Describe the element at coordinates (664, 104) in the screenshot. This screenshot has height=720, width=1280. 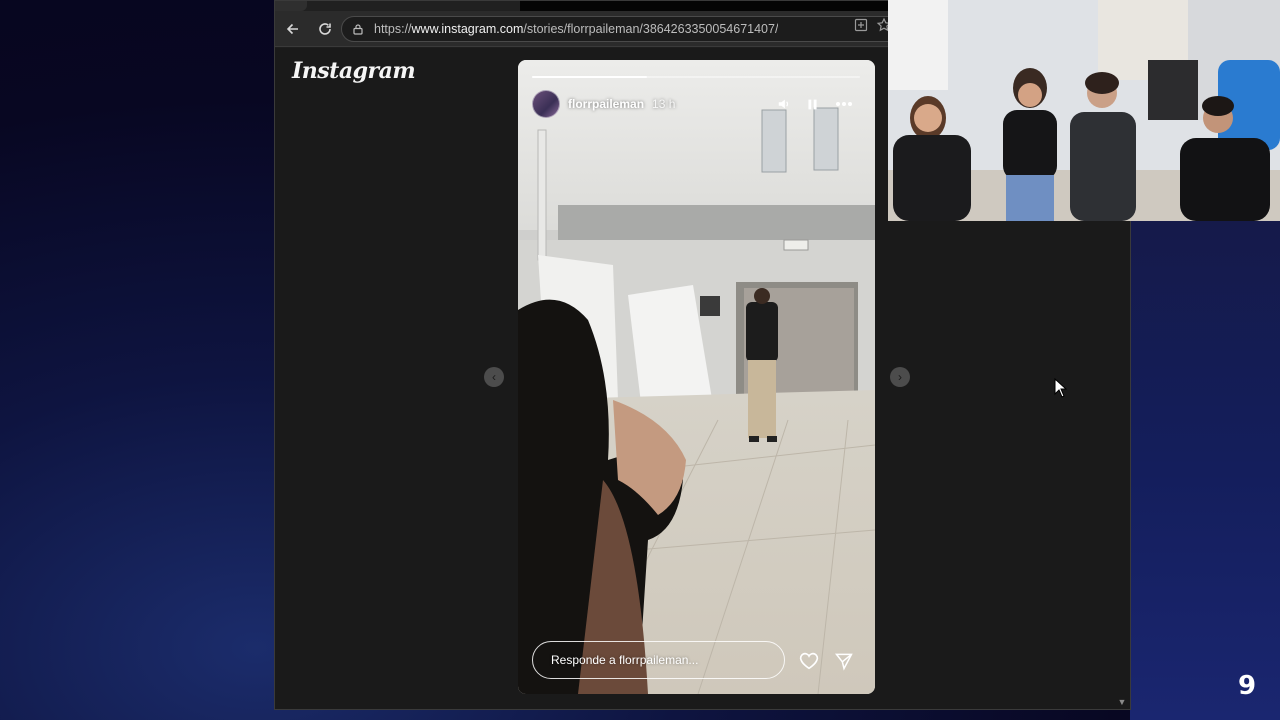
I see `story-time: 13 h` at that location.